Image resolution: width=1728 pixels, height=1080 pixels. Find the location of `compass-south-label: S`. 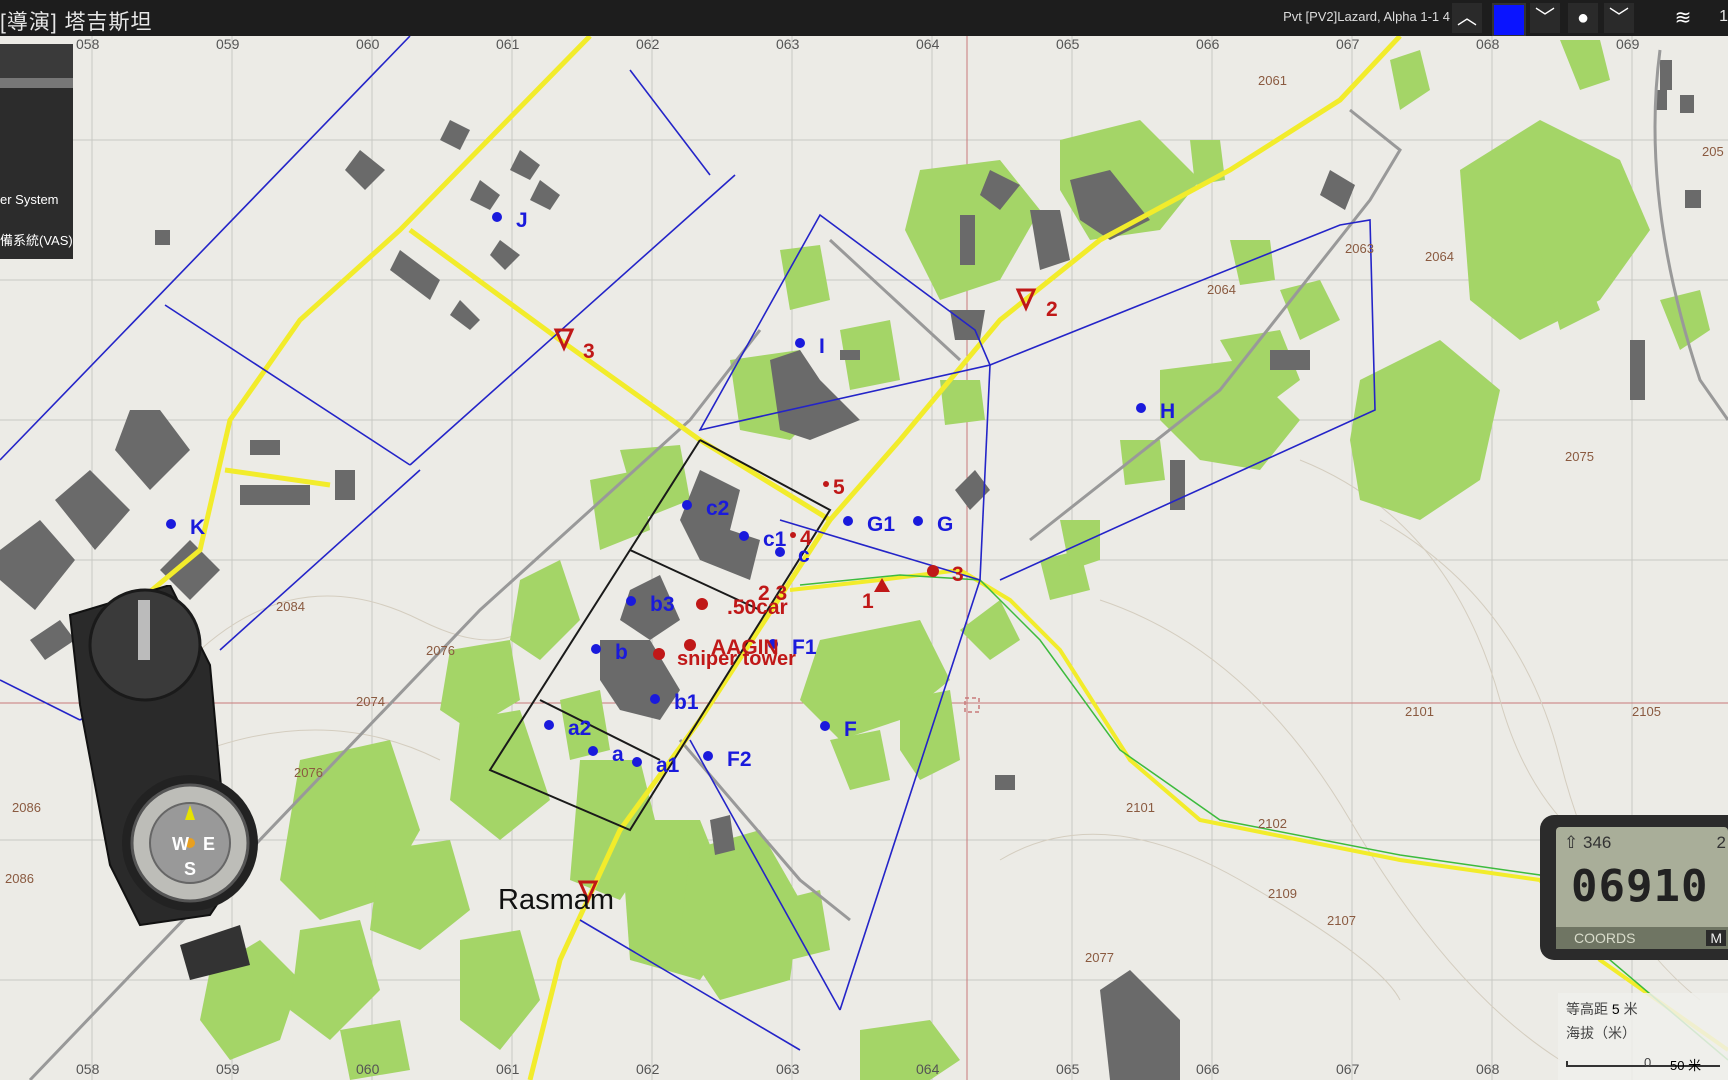

compass-south-label: S is located at coordinates (190, 869).